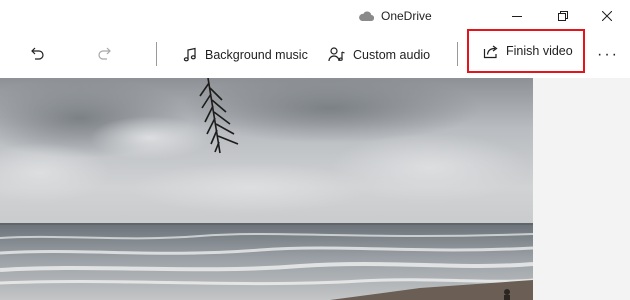 This screenshot has width=630, height=300. I want to click on close-icon, so click(607, 16).